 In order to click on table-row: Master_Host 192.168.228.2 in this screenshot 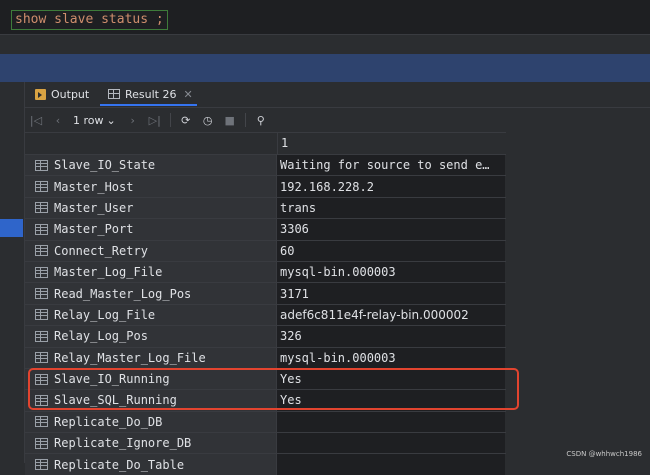, I will do `click(265, 186)`.